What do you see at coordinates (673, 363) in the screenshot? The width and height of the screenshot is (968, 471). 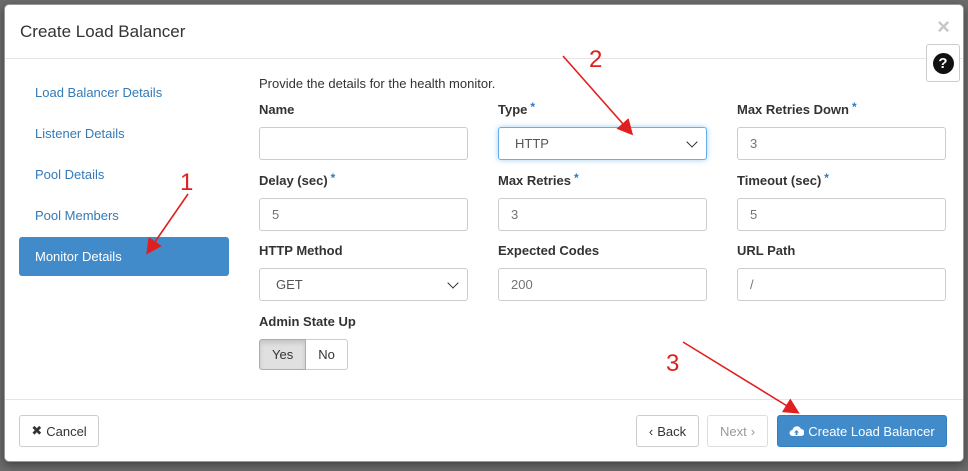 I see `annotation-label-3: 3` at bounding box center [673, 363].